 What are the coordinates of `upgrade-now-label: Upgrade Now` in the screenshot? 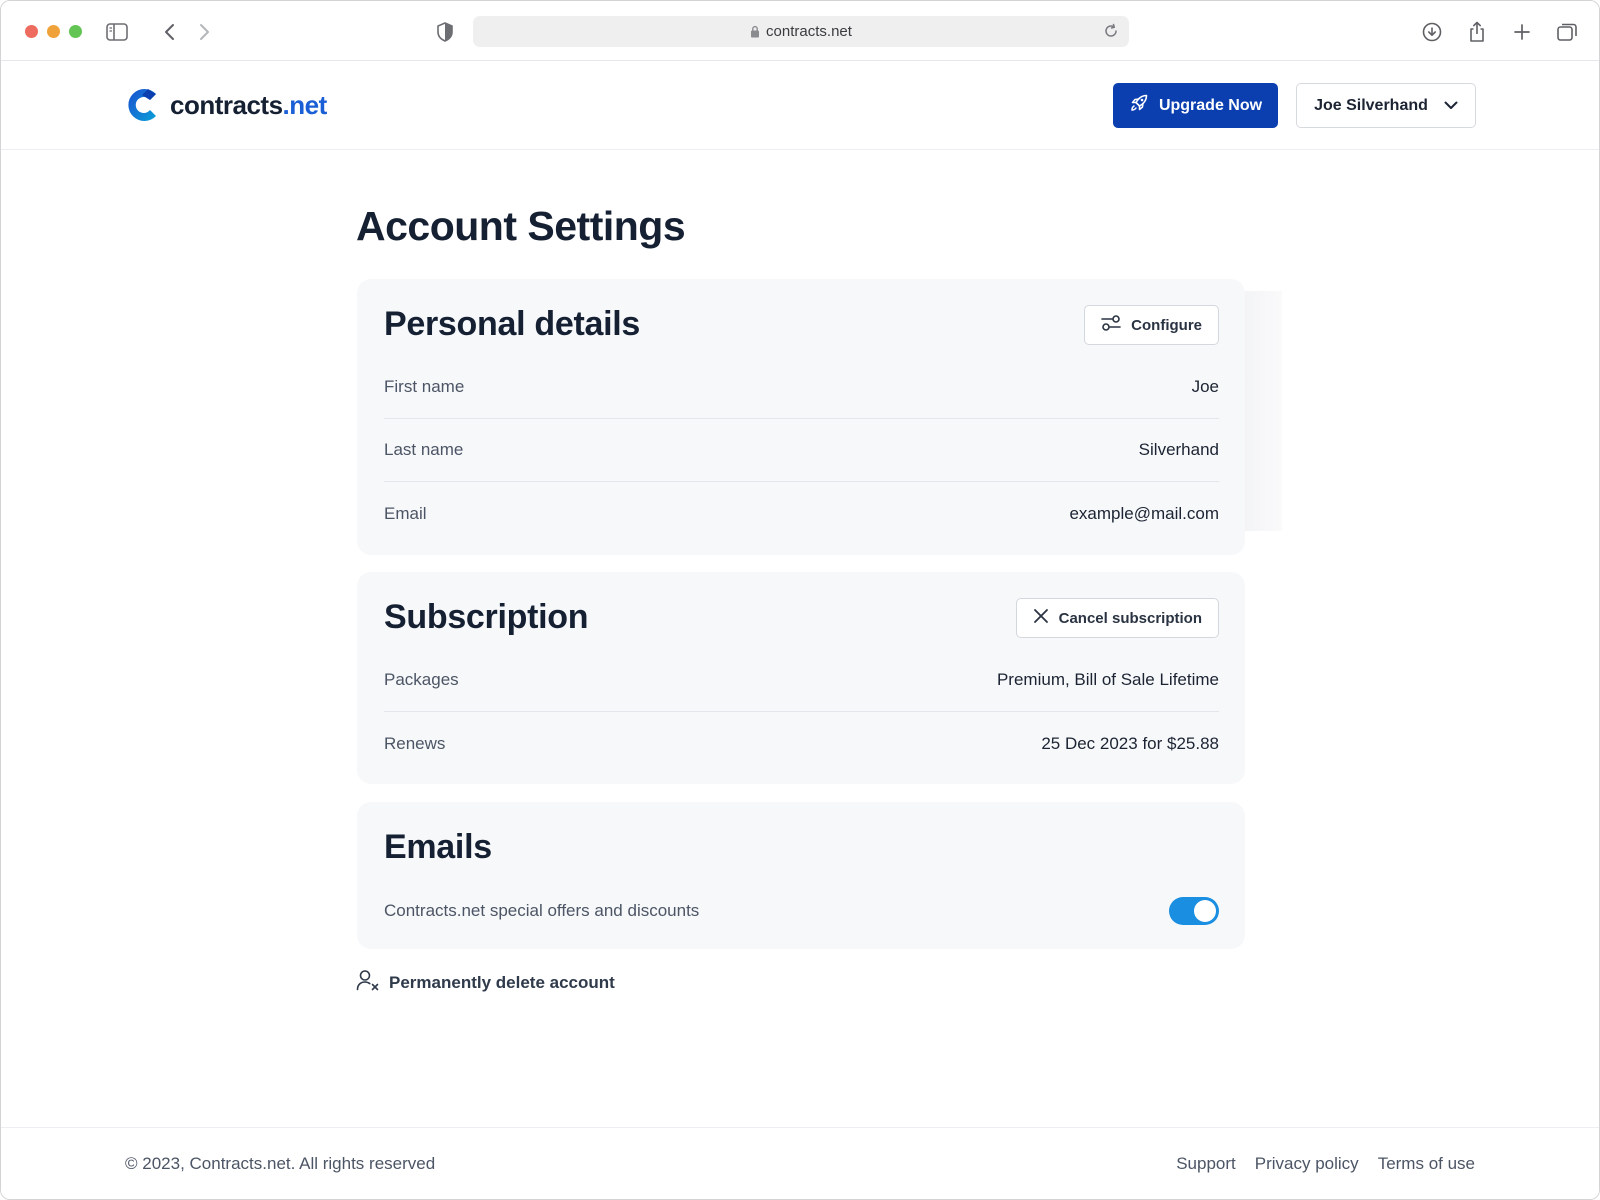 It's located at (1210, 105).